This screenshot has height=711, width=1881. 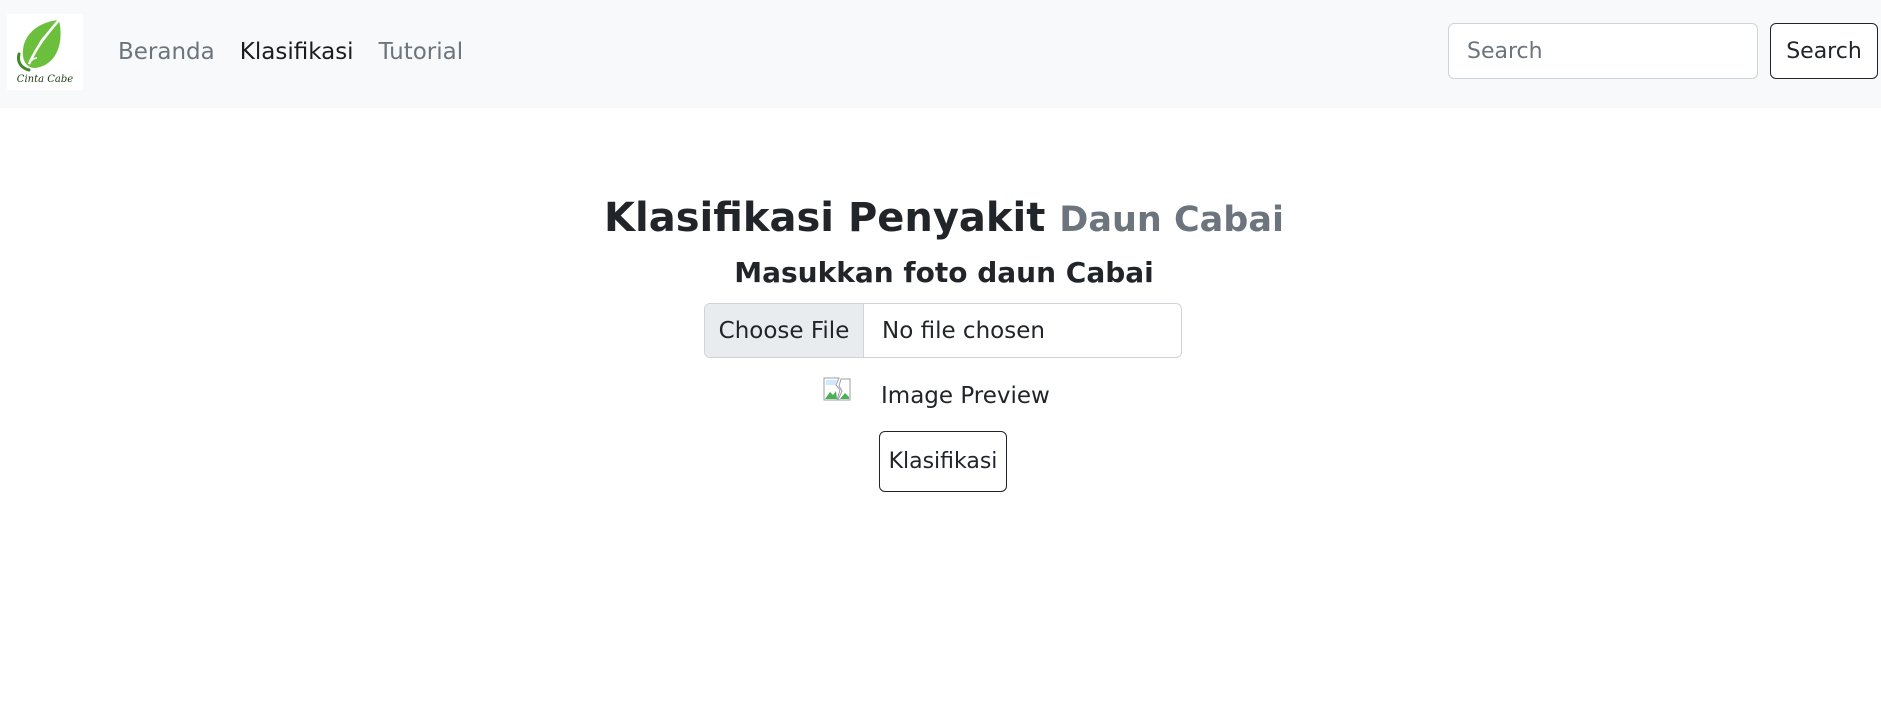 I want to click on image-preview-alt: Image Preview, so click(x=965, y=396).